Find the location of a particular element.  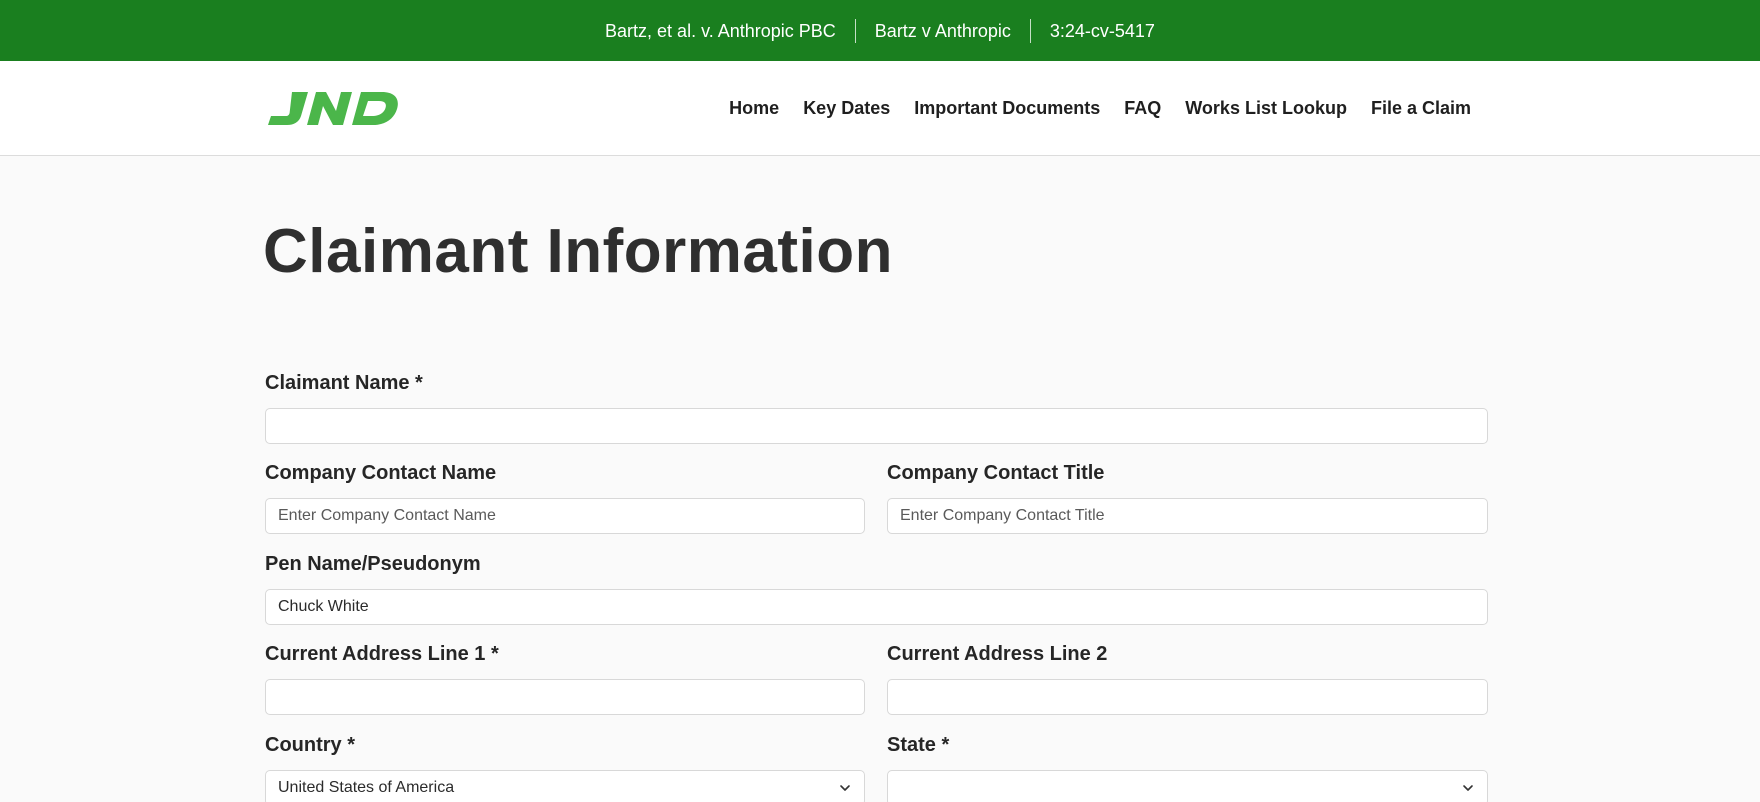

case-name: Bartz, et al. v. Anthropic PBC is located at coordinates (720, 30).